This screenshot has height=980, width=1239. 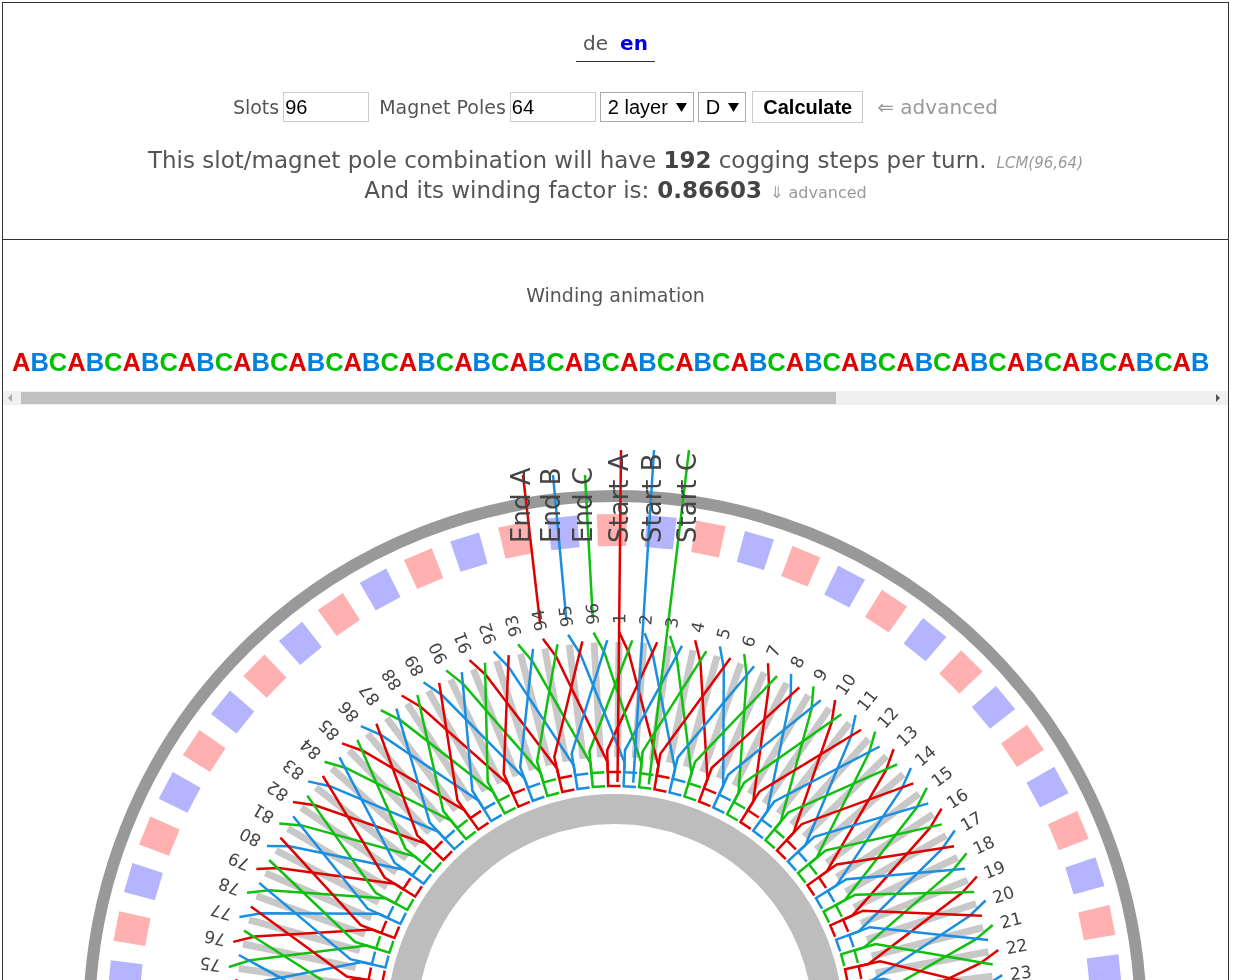 What do you see at coordinates (645, 619) in the screenshot?
I see `slot-number: 2` at bounding box center [645, 619].